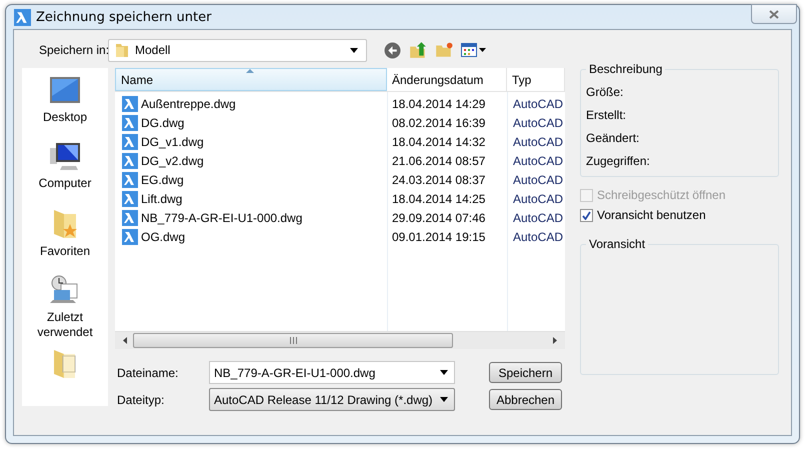 This screenshot has height=451, width=807. I want to click on date-cell-text: 08.02.2014 16:39, so click(438, 123).